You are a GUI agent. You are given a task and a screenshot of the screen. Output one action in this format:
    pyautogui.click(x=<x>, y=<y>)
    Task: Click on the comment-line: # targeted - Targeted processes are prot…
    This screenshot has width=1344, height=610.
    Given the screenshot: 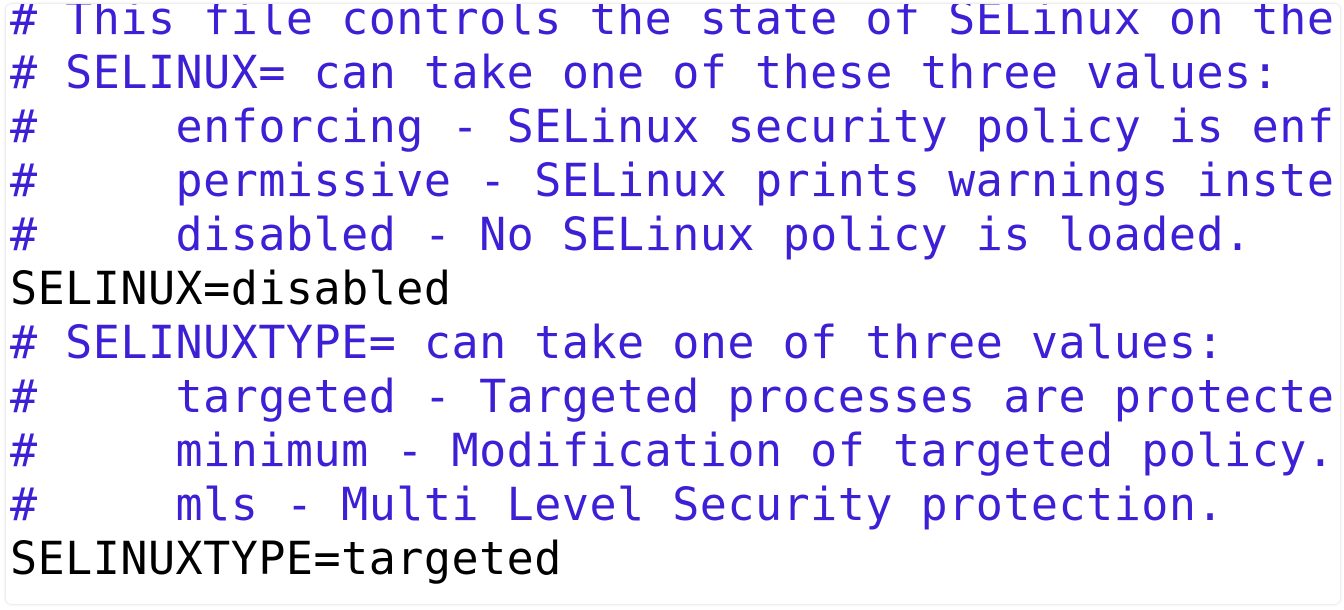 What is the action you would take?
    pyautogui.click(x=672, y=396)
    